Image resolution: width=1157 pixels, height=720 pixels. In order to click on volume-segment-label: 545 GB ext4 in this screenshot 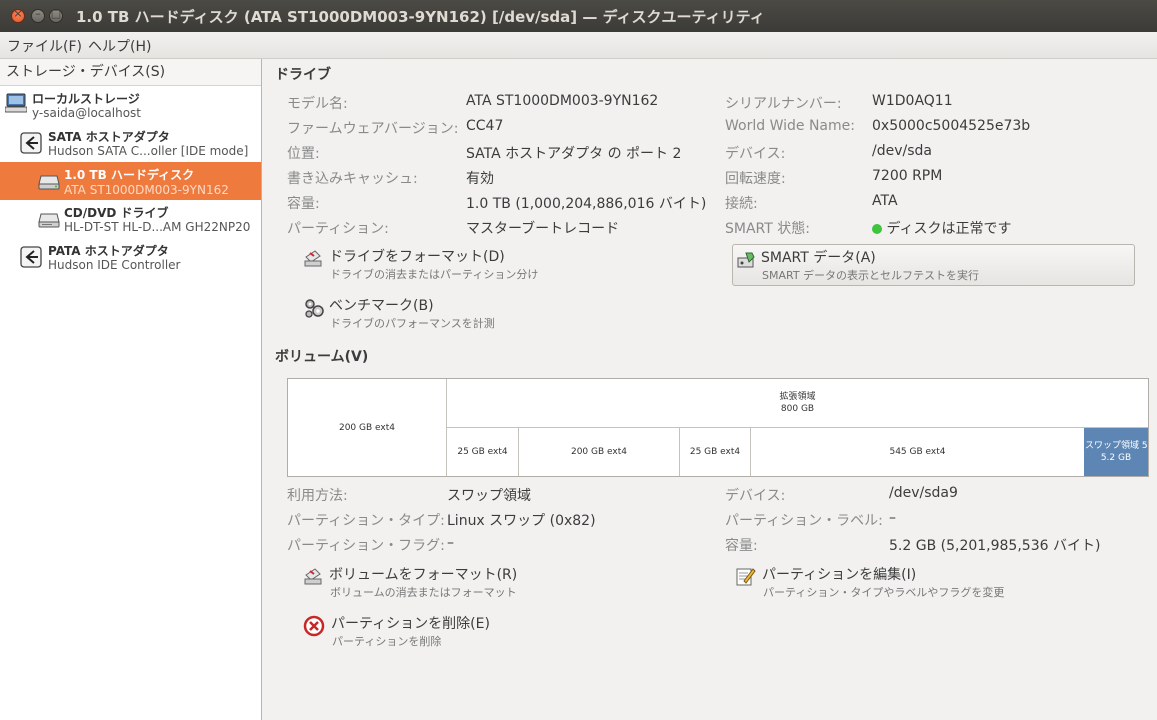, I will do `click(917, 452)`.